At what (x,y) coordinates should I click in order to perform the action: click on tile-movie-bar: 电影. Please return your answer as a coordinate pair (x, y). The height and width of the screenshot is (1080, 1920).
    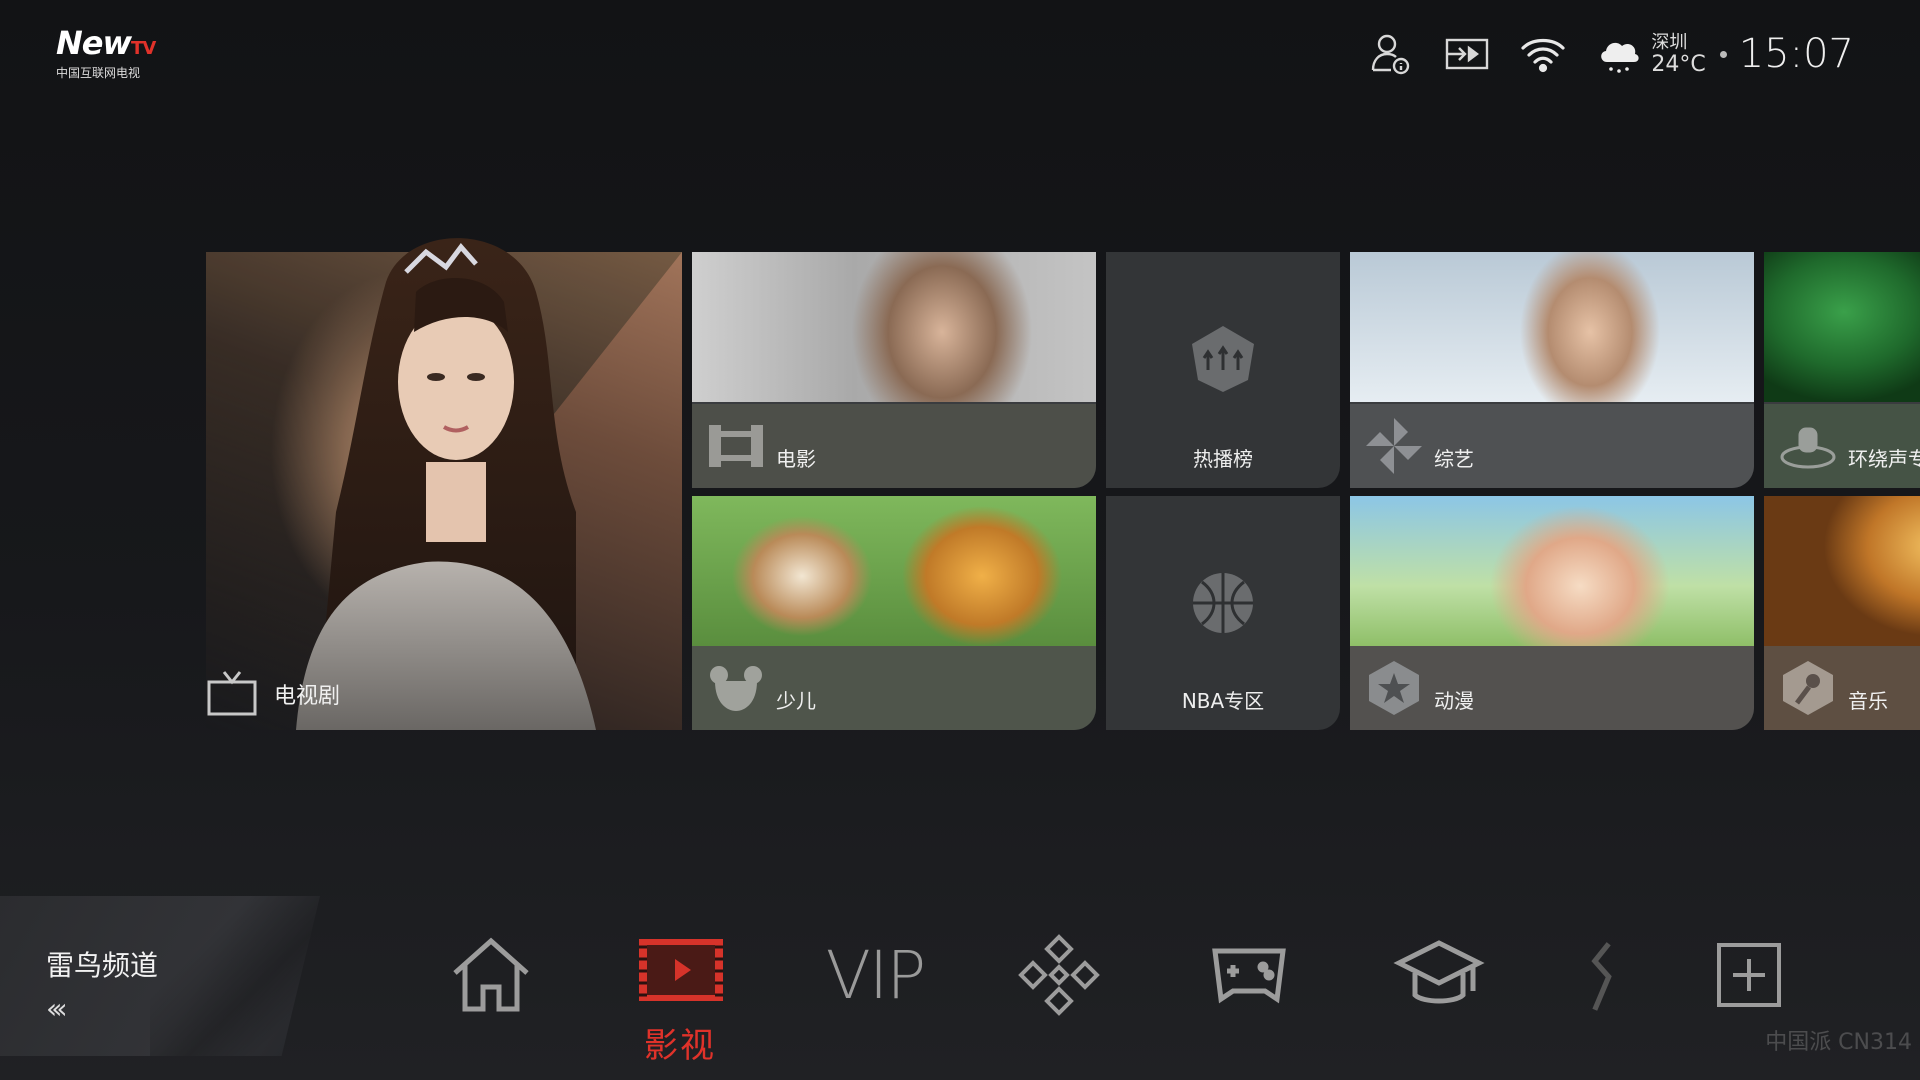
    Looking at the image, I should click on (894, 446).